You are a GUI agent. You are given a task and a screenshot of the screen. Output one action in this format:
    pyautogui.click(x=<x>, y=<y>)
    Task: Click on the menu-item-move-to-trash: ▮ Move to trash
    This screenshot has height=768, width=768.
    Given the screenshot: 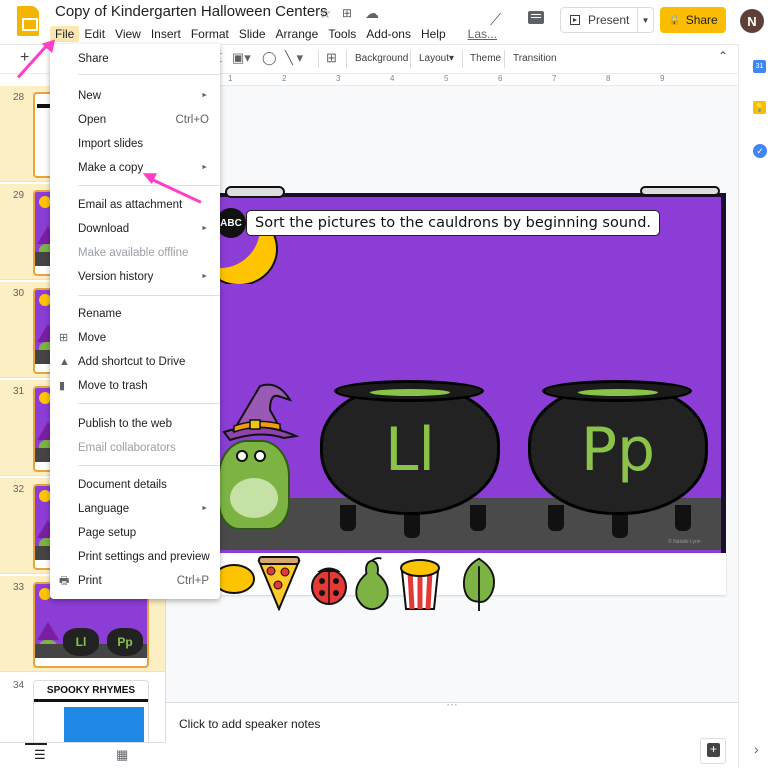 What is the action you would take?
    pyautogui.click(x=135, y=386)
    